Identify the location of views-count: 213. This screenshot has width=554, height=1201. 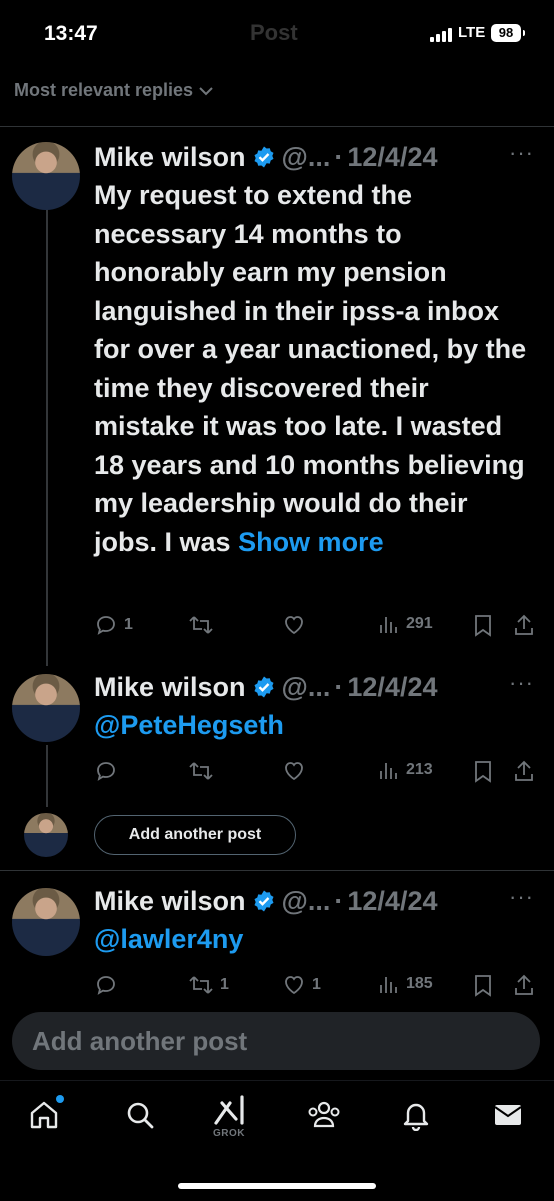
(419, 769).